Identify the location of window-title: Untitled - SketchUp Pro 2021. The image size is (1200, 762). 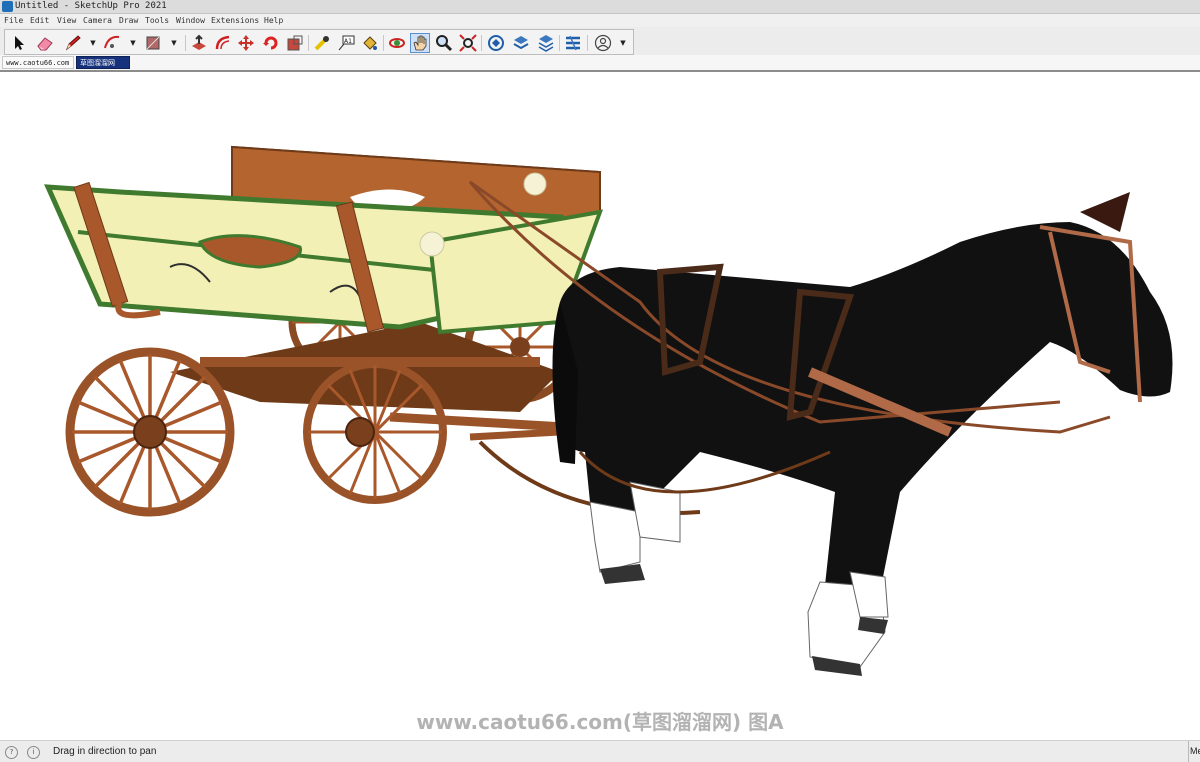
(91, 6).